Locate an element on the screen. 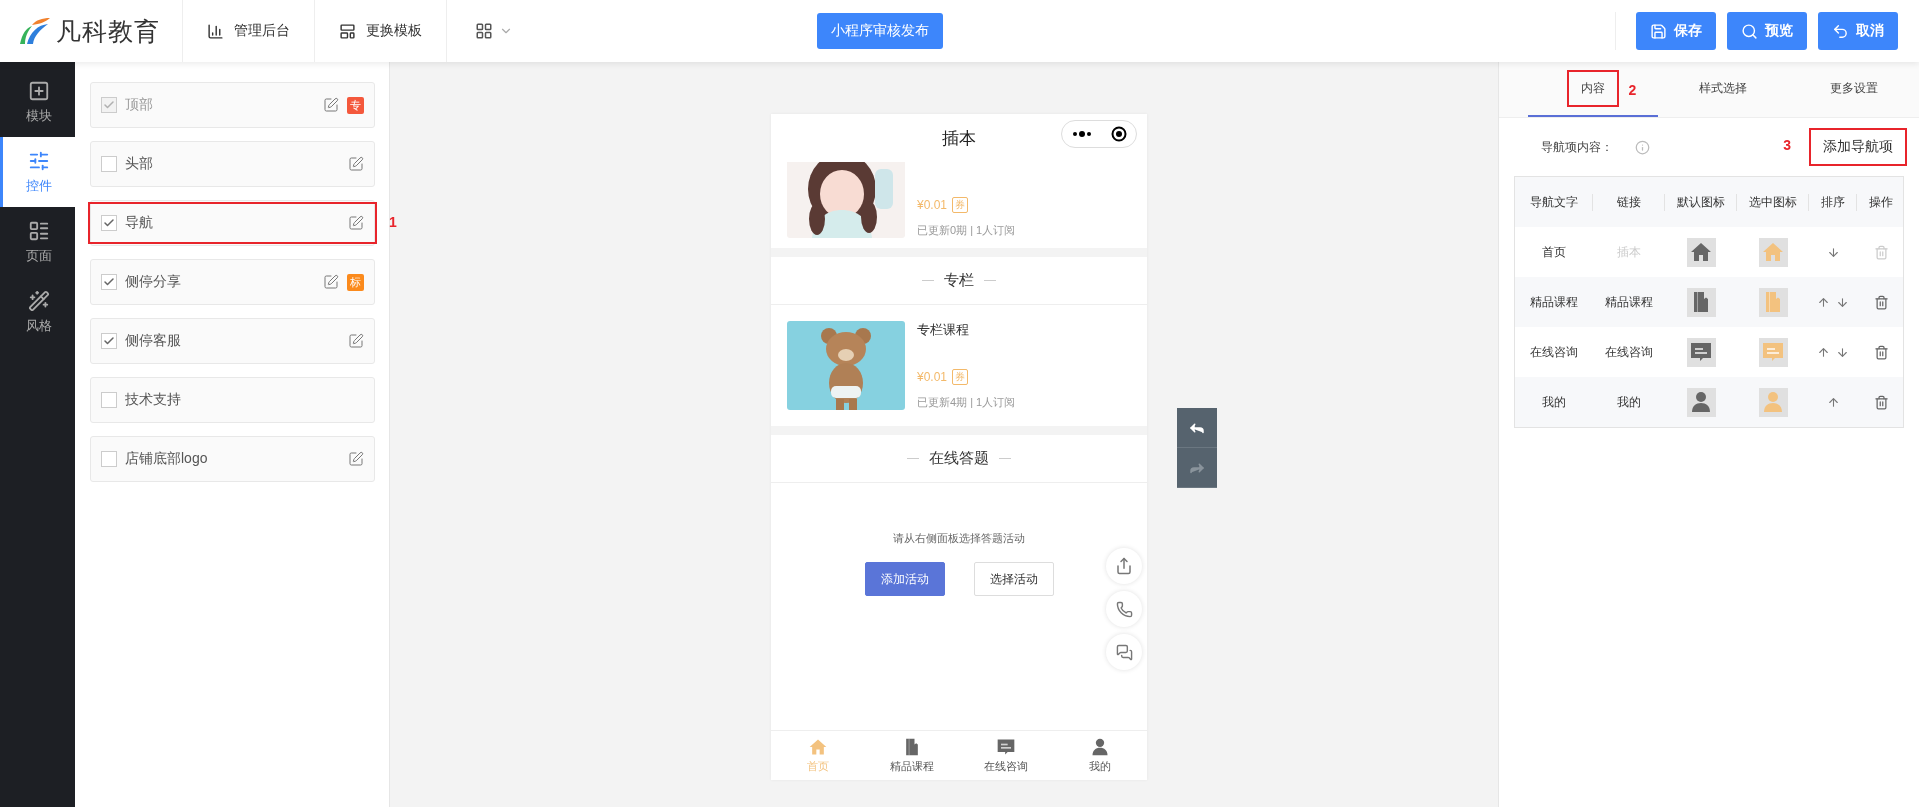 This screenshot has width=1919, height=807. page-title: 插本 is located at coordinates (959, 138).